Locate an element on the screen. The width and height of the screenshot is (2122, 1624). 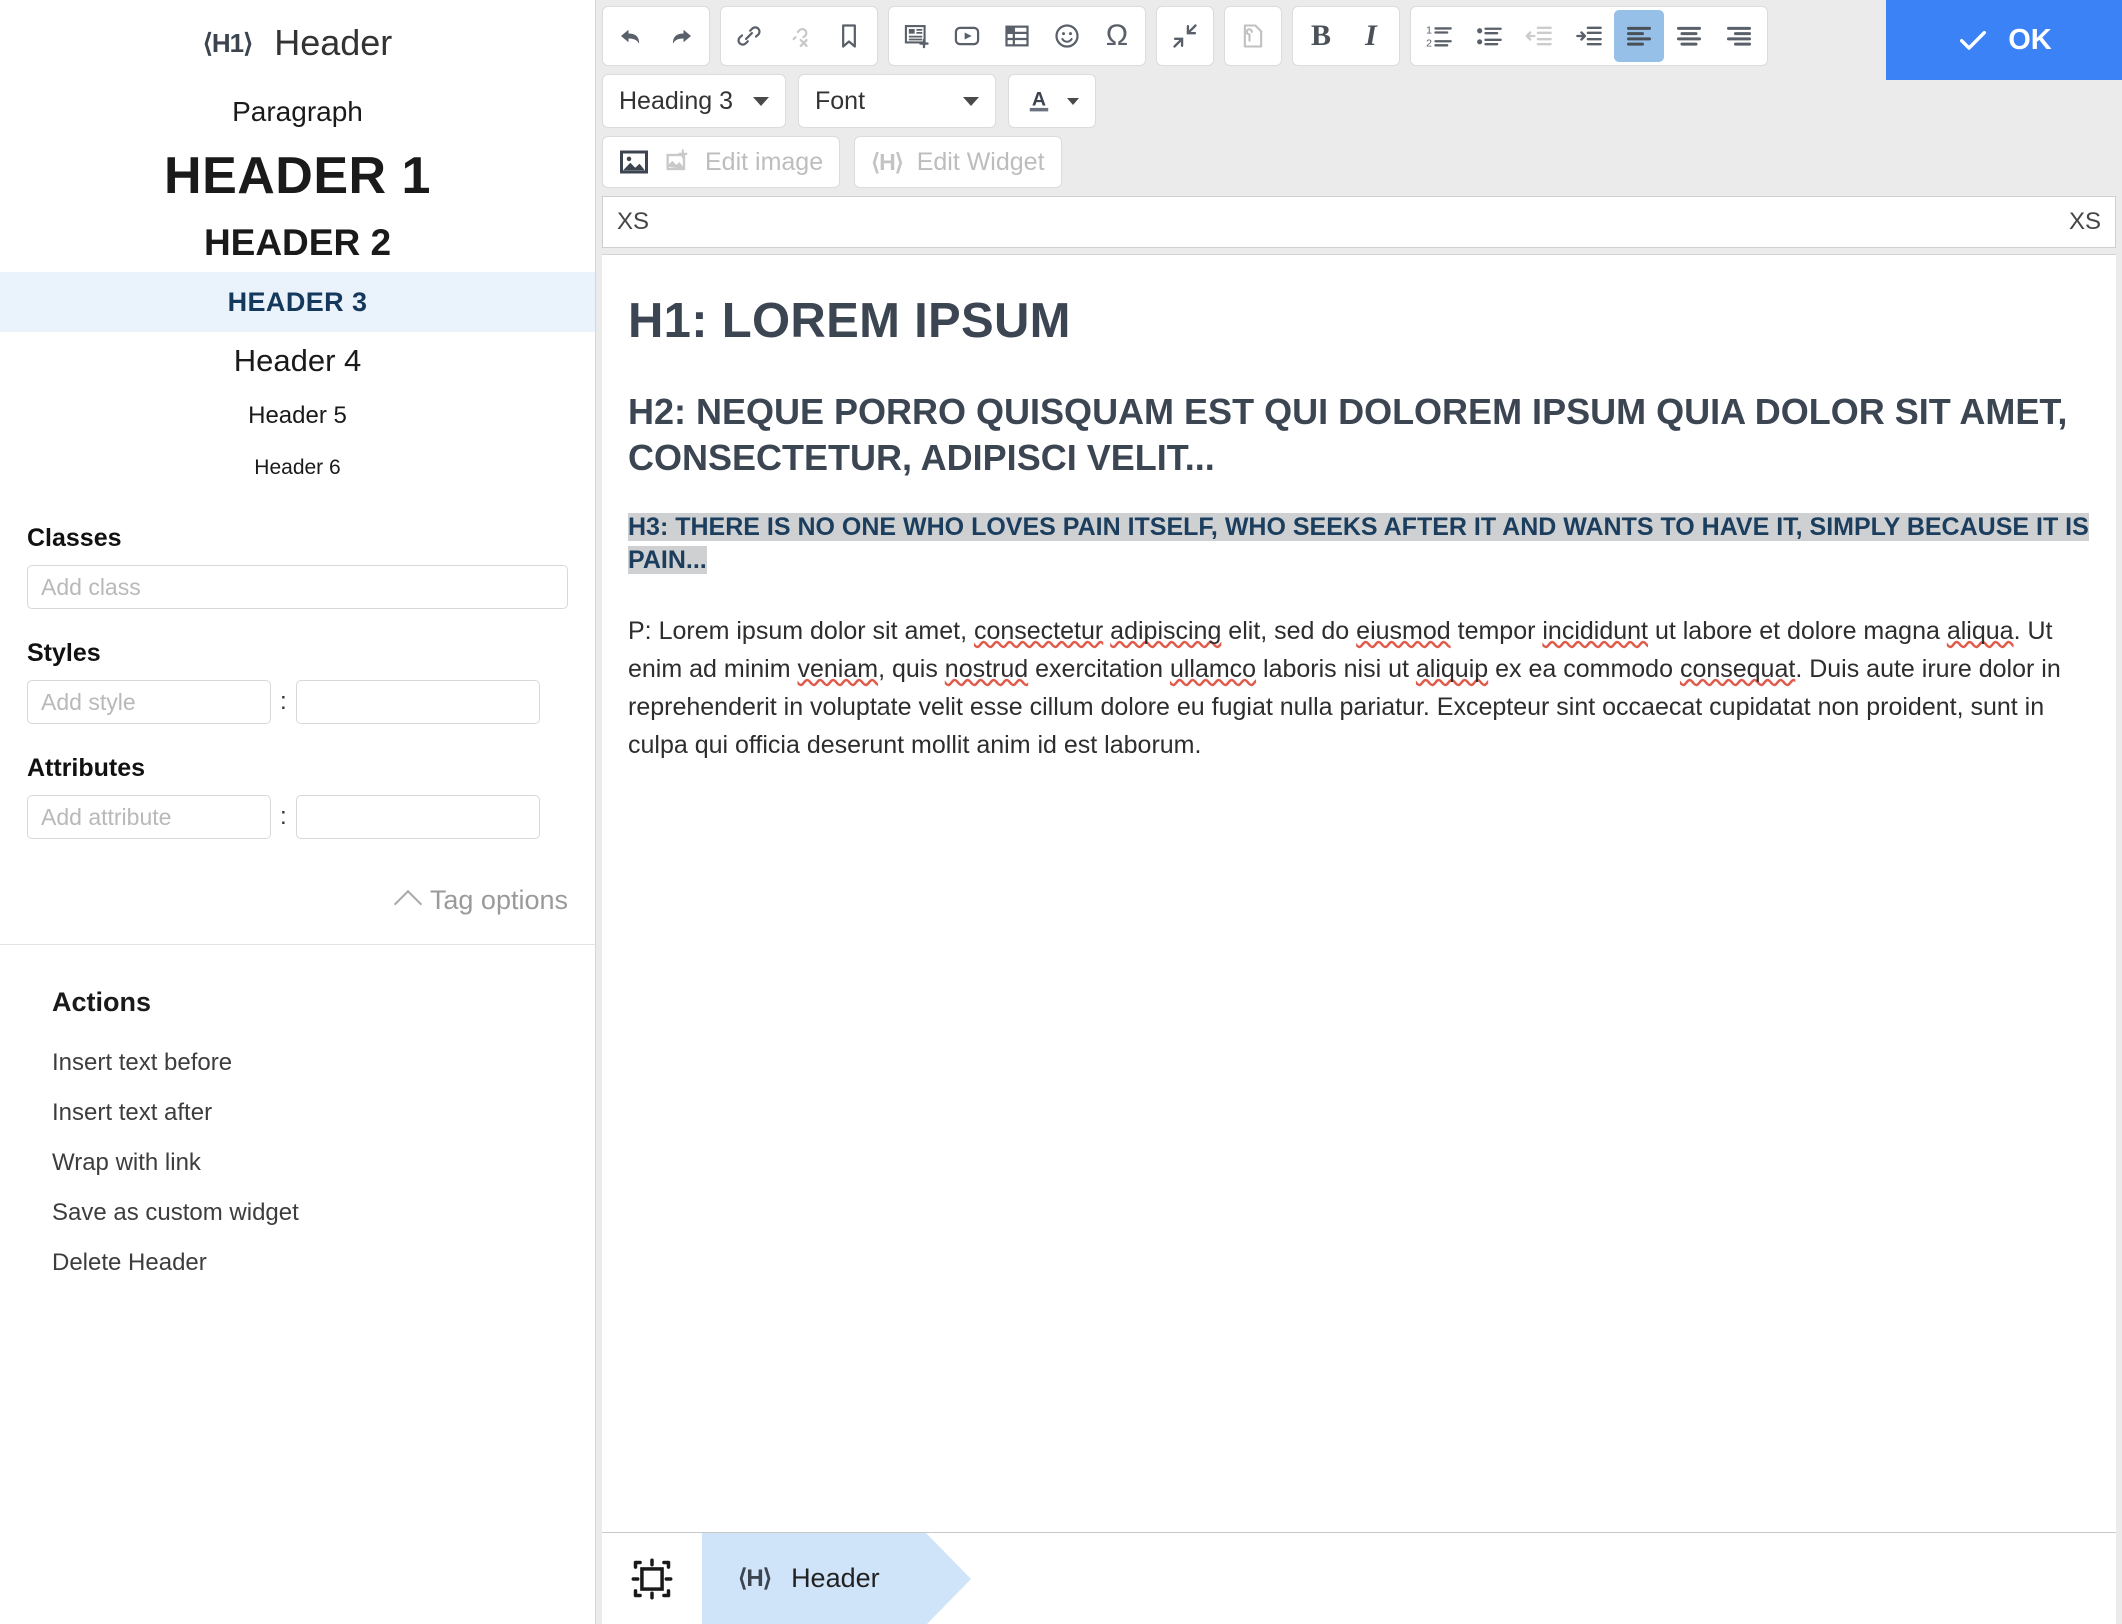
sidebar-divider is located at coordinates (297, 944).